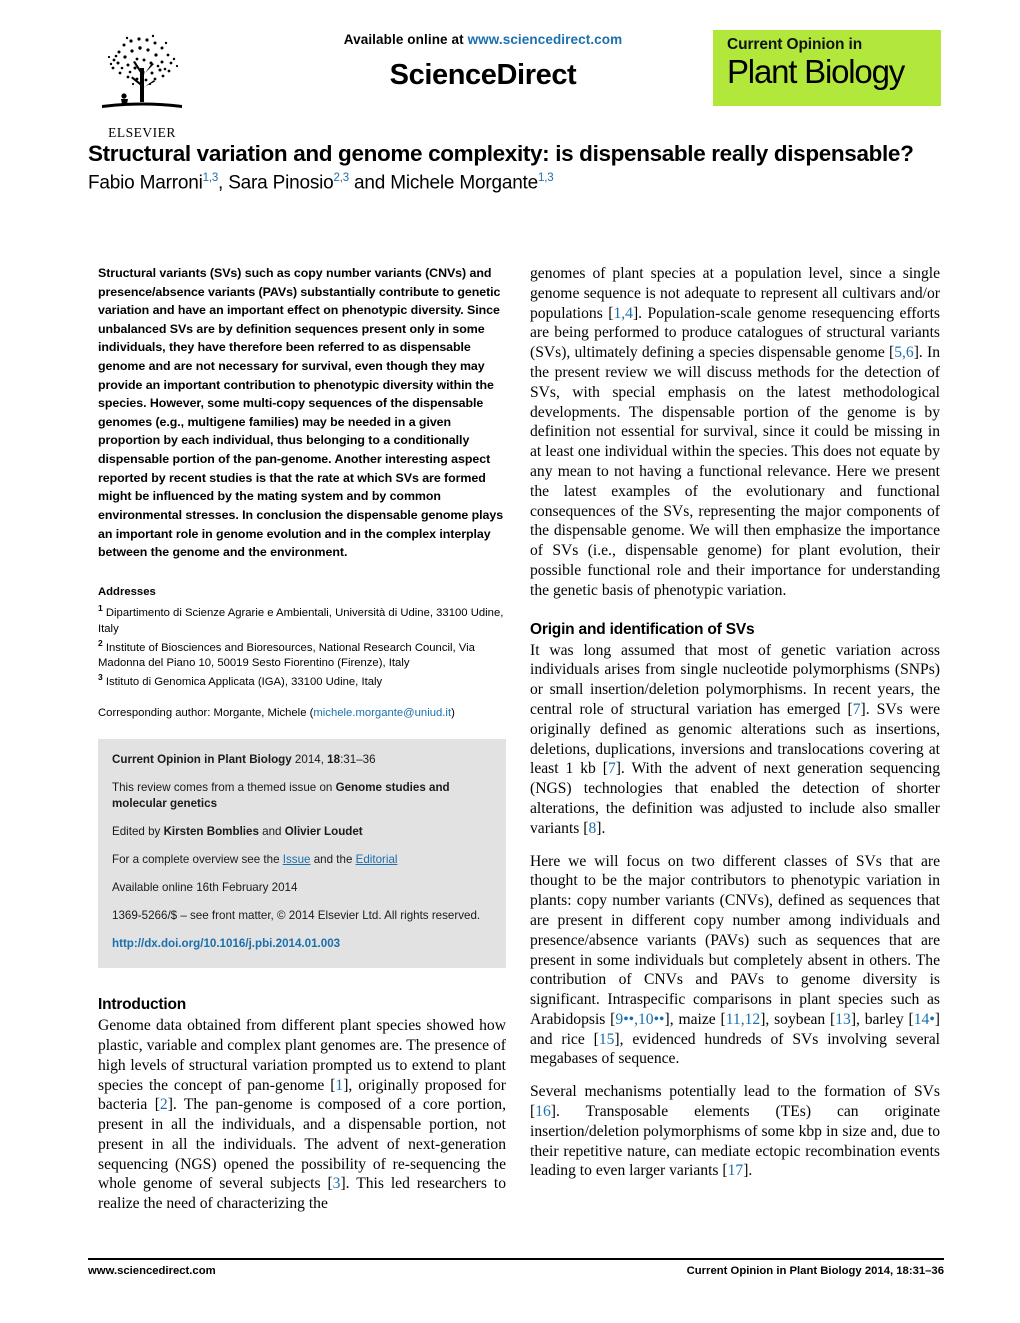 Image resolution: width=1020 pixels, height=1323 pixels. I want to click on section-heading-introduction: Introduction, so click(142, 1005).